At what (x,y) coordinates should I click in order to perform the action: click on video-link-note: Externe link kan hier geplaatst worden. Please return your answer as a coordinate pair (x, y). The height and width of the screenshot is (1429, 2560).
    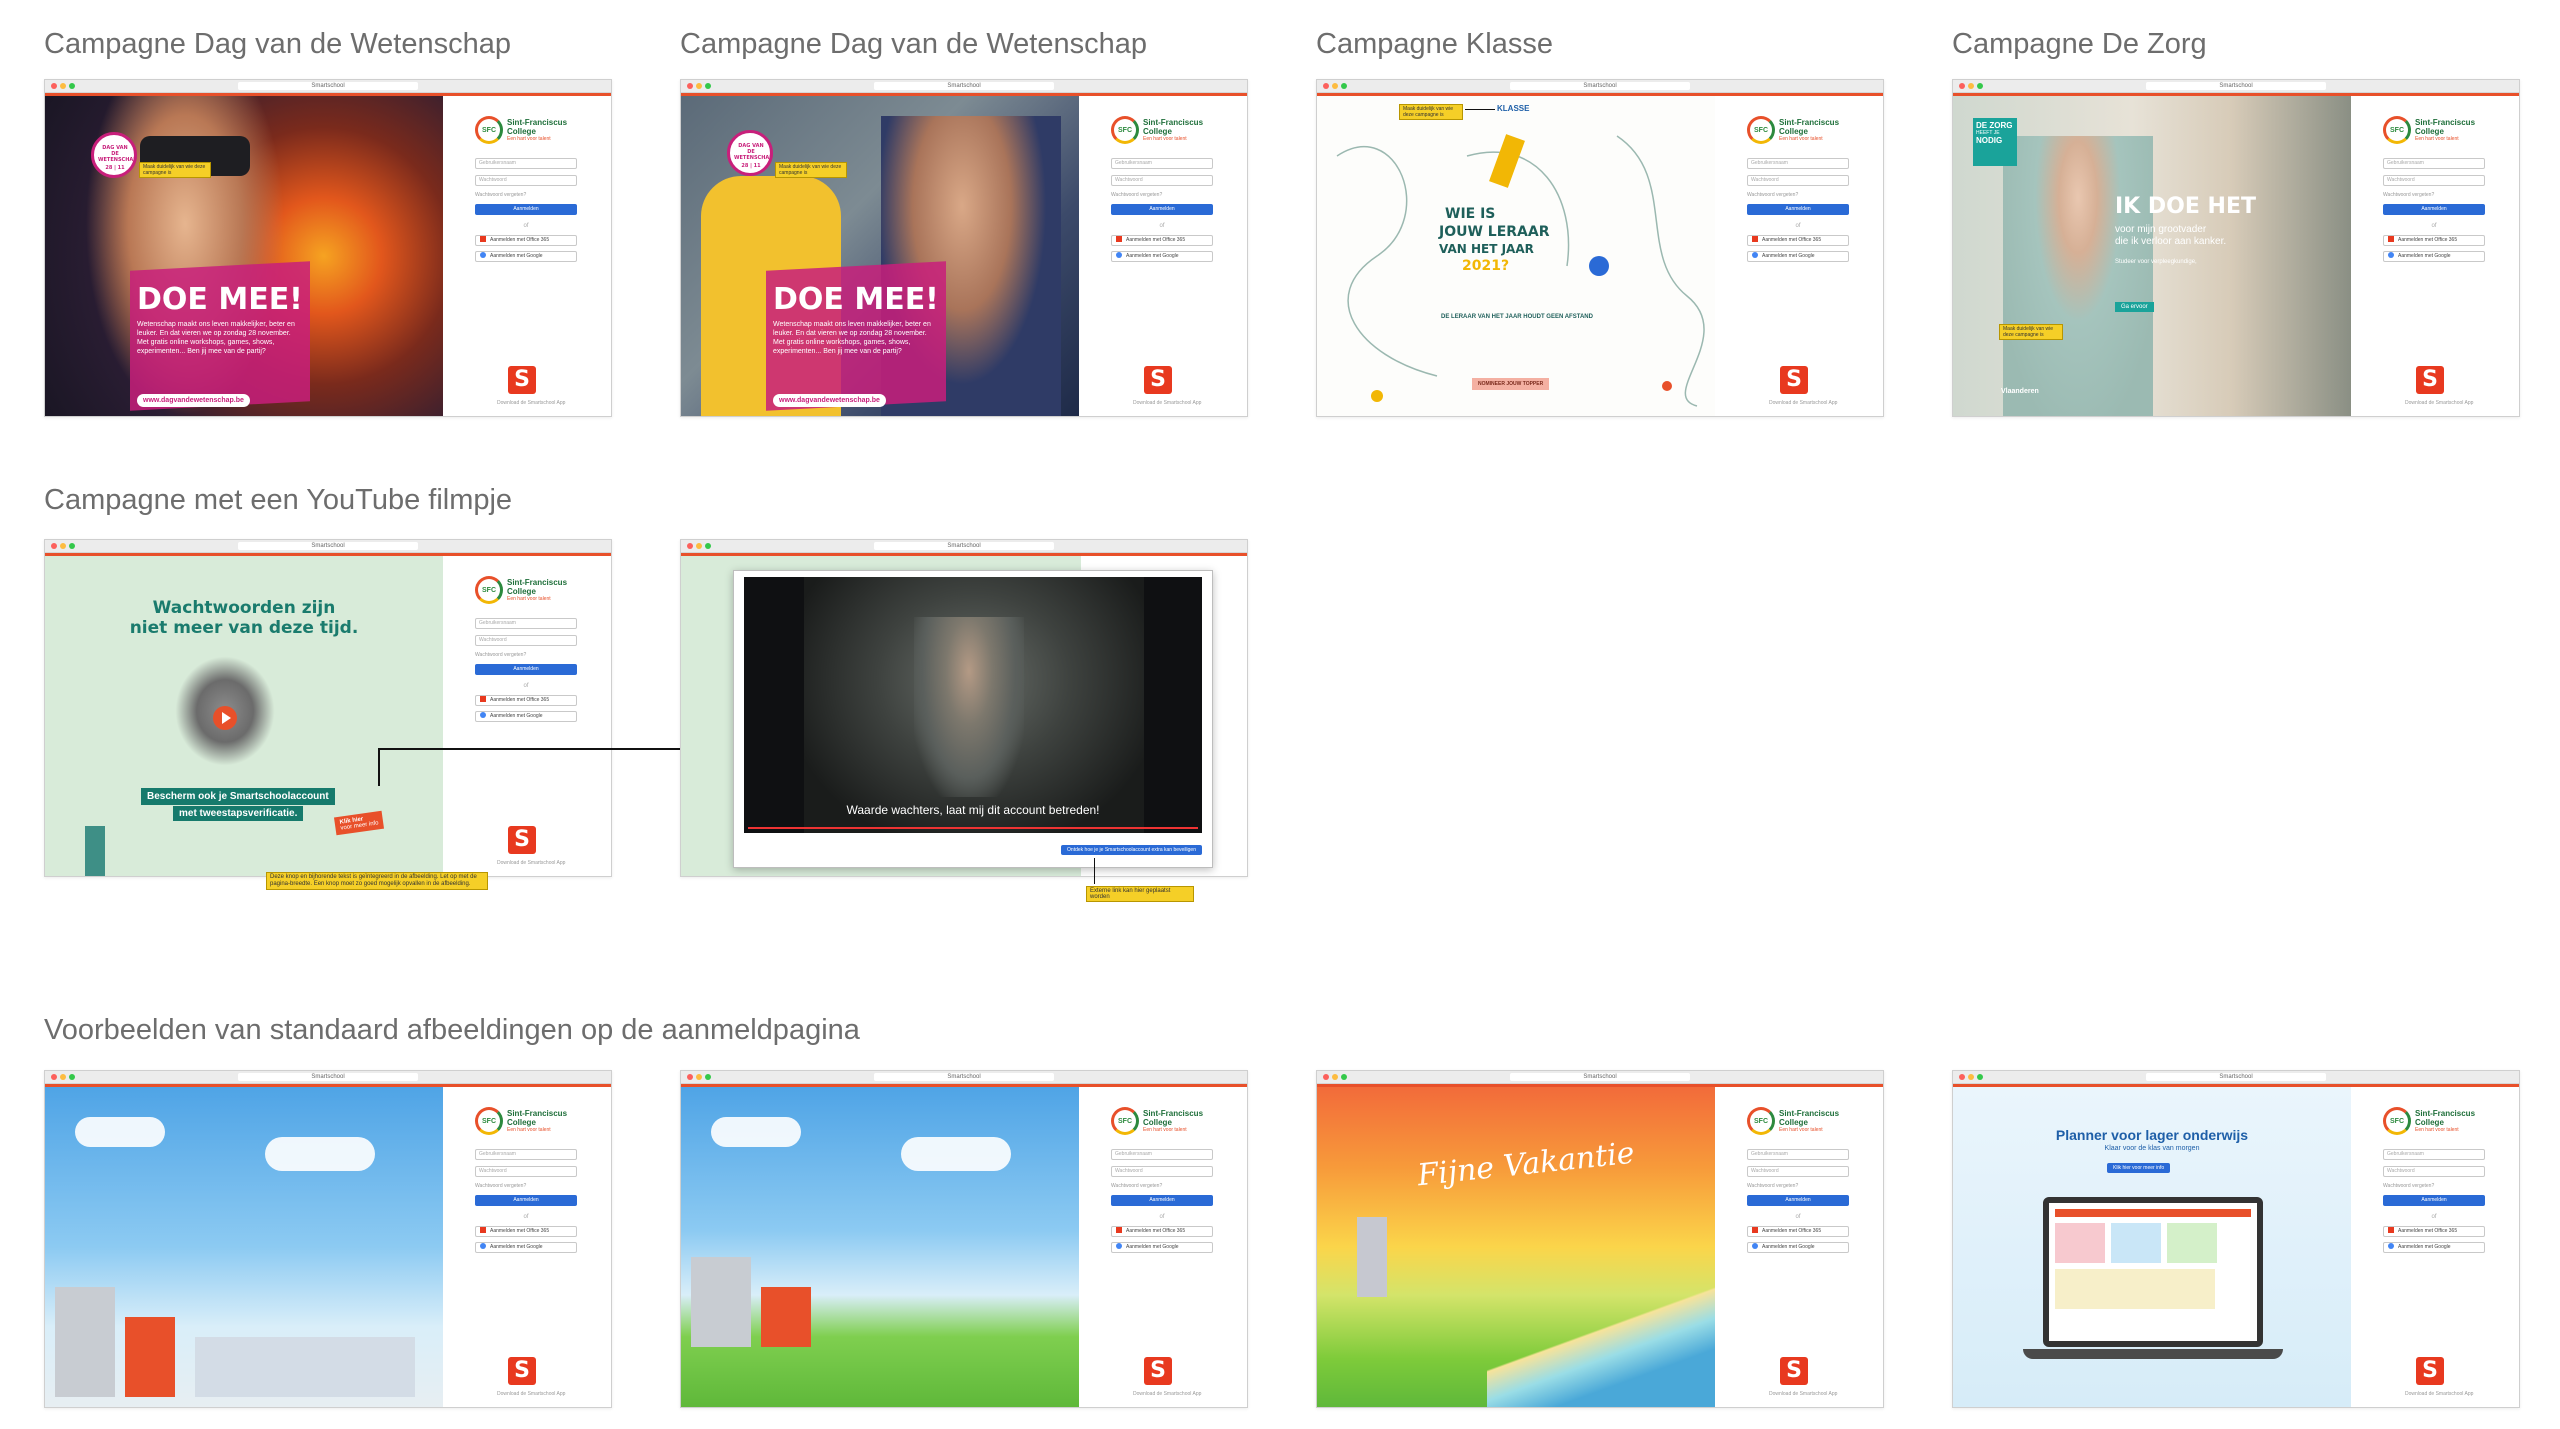
    Looking at the image, I should click on (1140, 894).